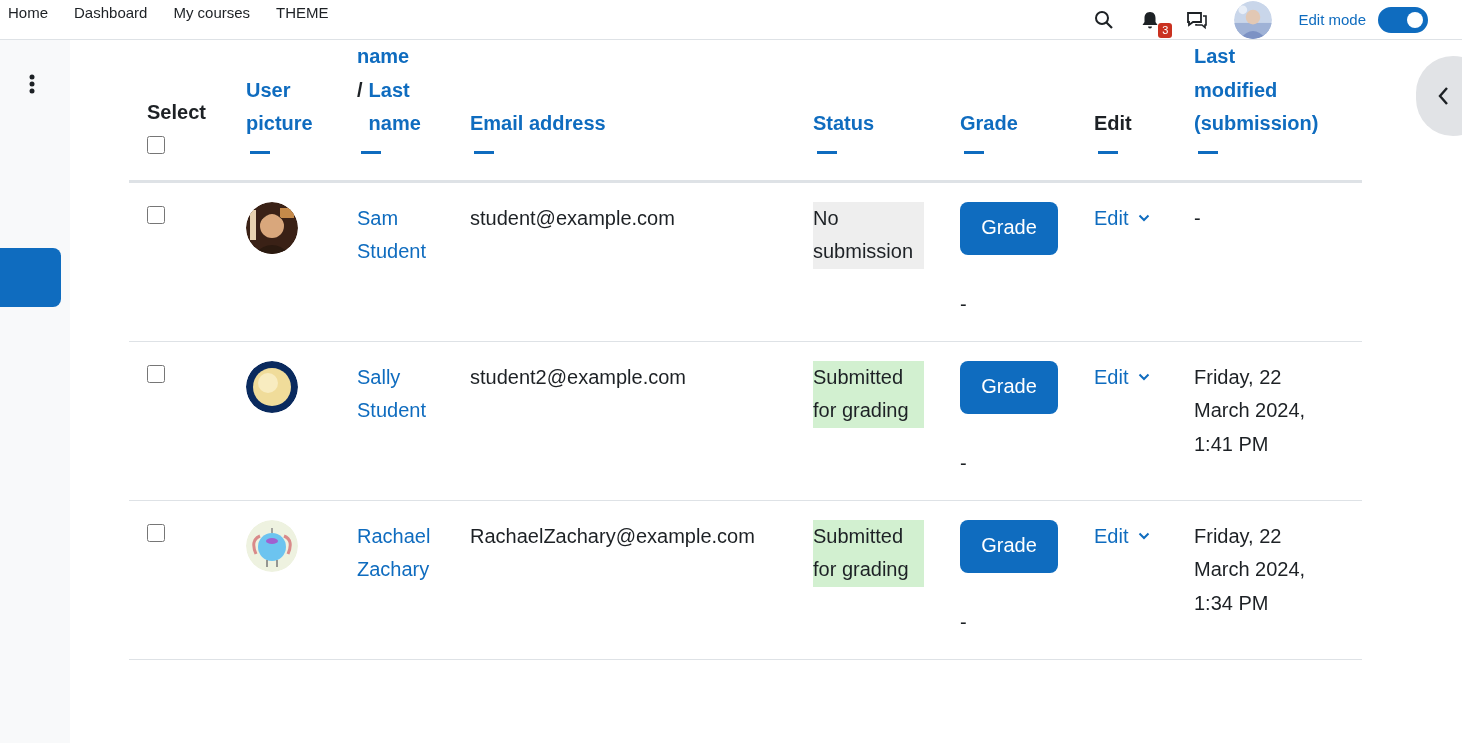 Image resolution: width=1462 pixels, height=743 pixels. I want to click on date-text: -, so click(1198, 218).